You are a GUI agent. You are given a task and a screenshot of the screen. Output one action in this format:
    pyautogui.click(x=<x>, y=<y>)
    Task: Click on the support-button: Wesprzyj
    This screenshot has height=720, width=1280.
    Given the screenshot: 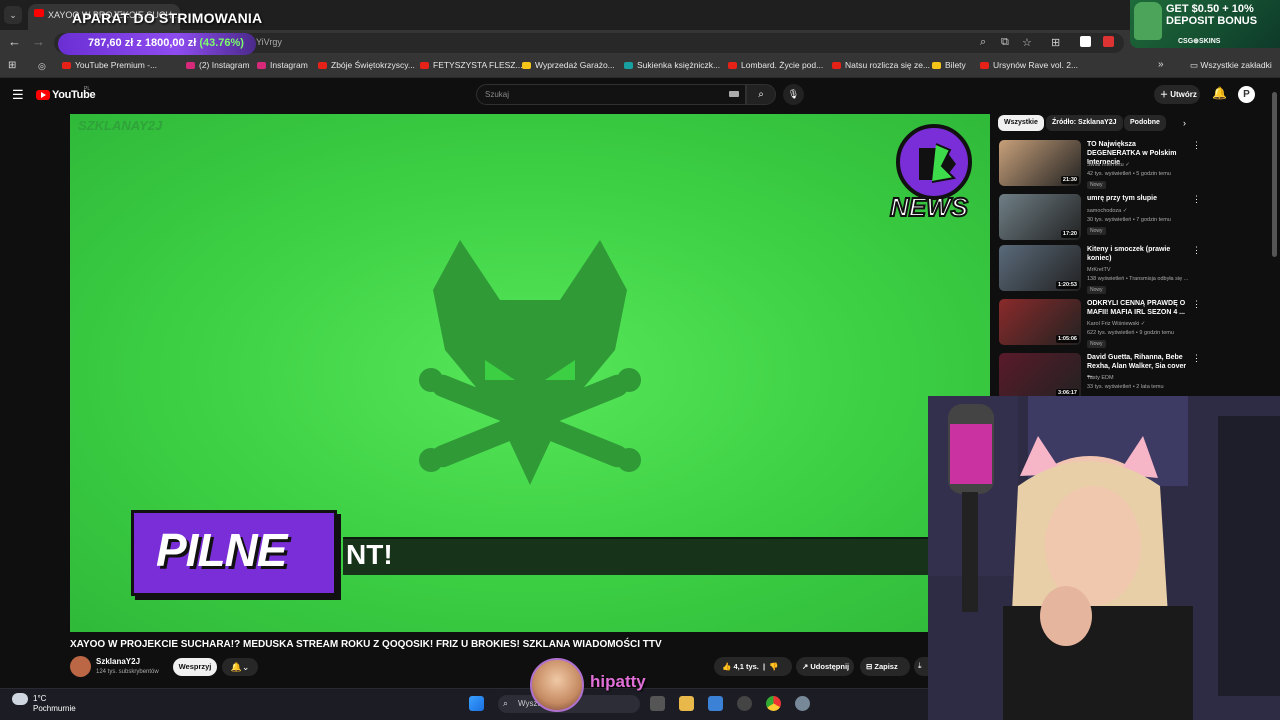 What is the action you would take?
    pyautogui.click(x=195, y=667)
    